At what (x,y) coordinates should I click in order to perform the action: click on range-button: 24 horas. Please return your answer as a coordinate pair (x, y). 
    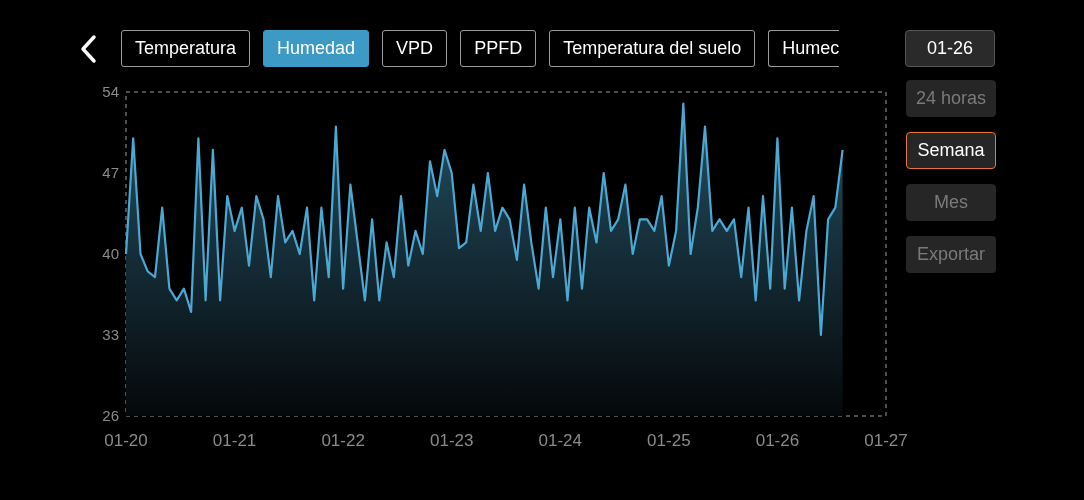
    Looking at the image, I should click on (951, 98).